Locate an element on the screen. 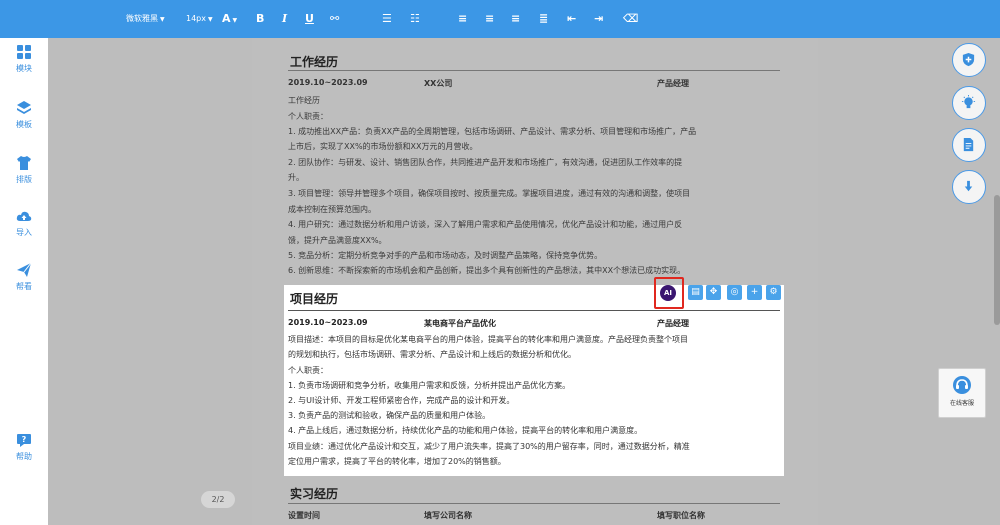 This screenshot has width=1000, height=525. sidebar-item-label: 模板 is located at coordinates (24, 124).